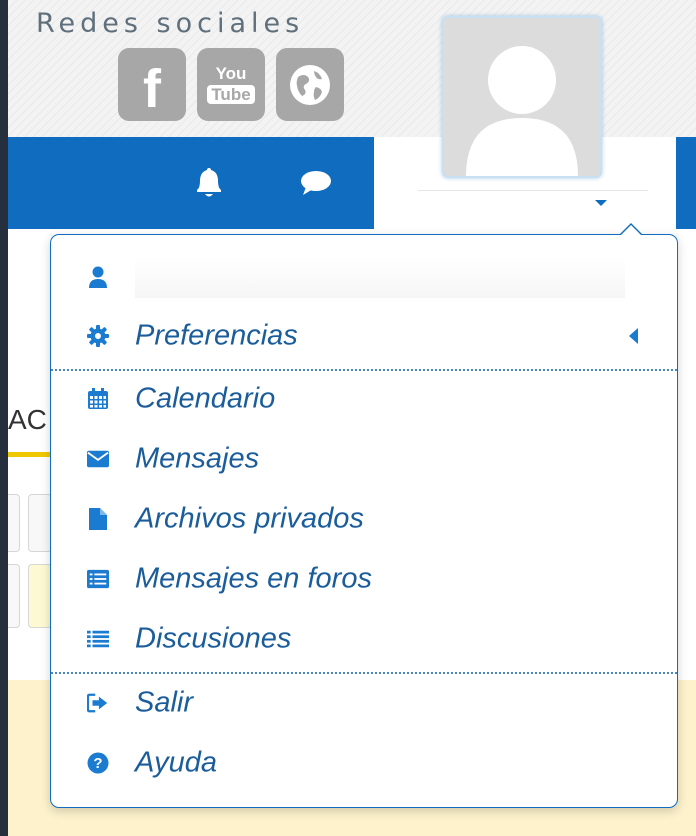 The height and width of the screenshot is (836, 696). I want to click on navbar-right, so click(686, 183).